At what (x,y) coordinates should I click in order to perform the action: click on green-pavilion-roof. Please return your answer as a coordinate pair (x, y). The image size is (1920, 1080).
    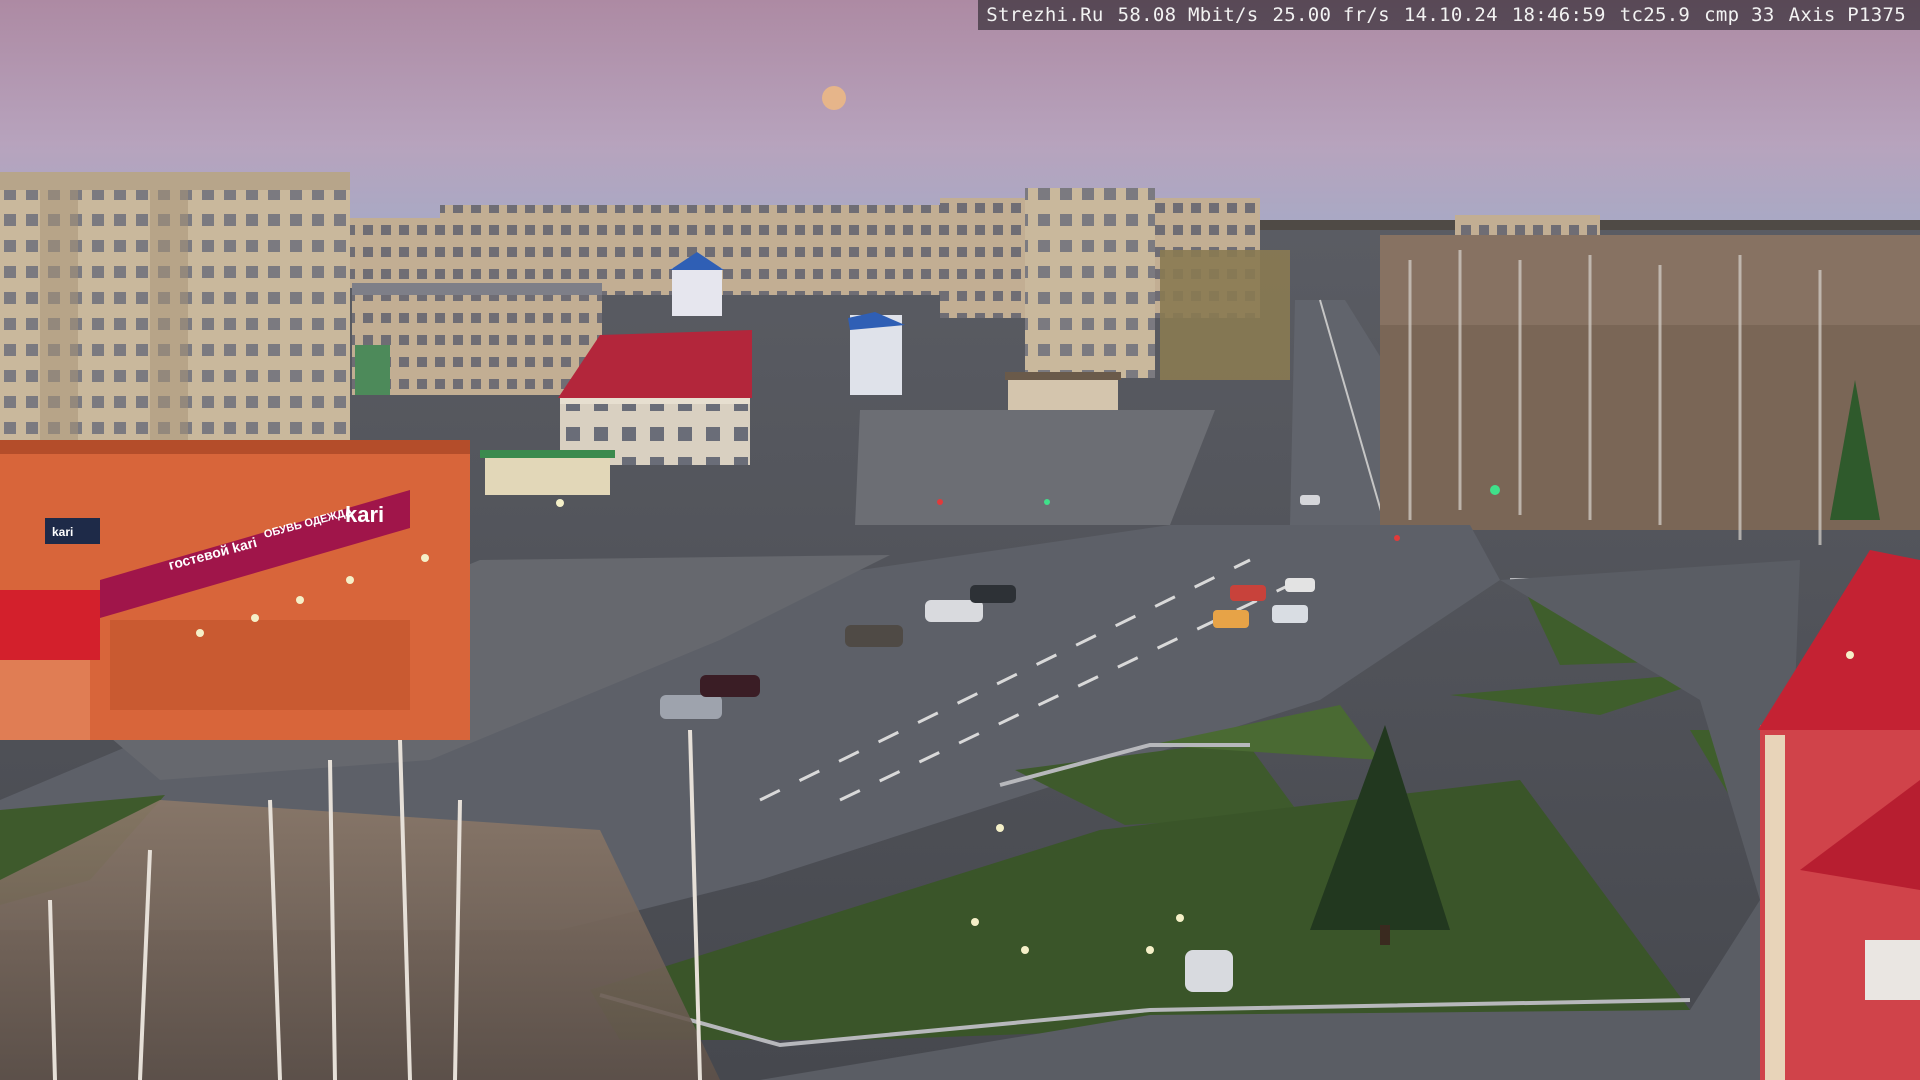
    Looking at the image, I should click on (547, 454).